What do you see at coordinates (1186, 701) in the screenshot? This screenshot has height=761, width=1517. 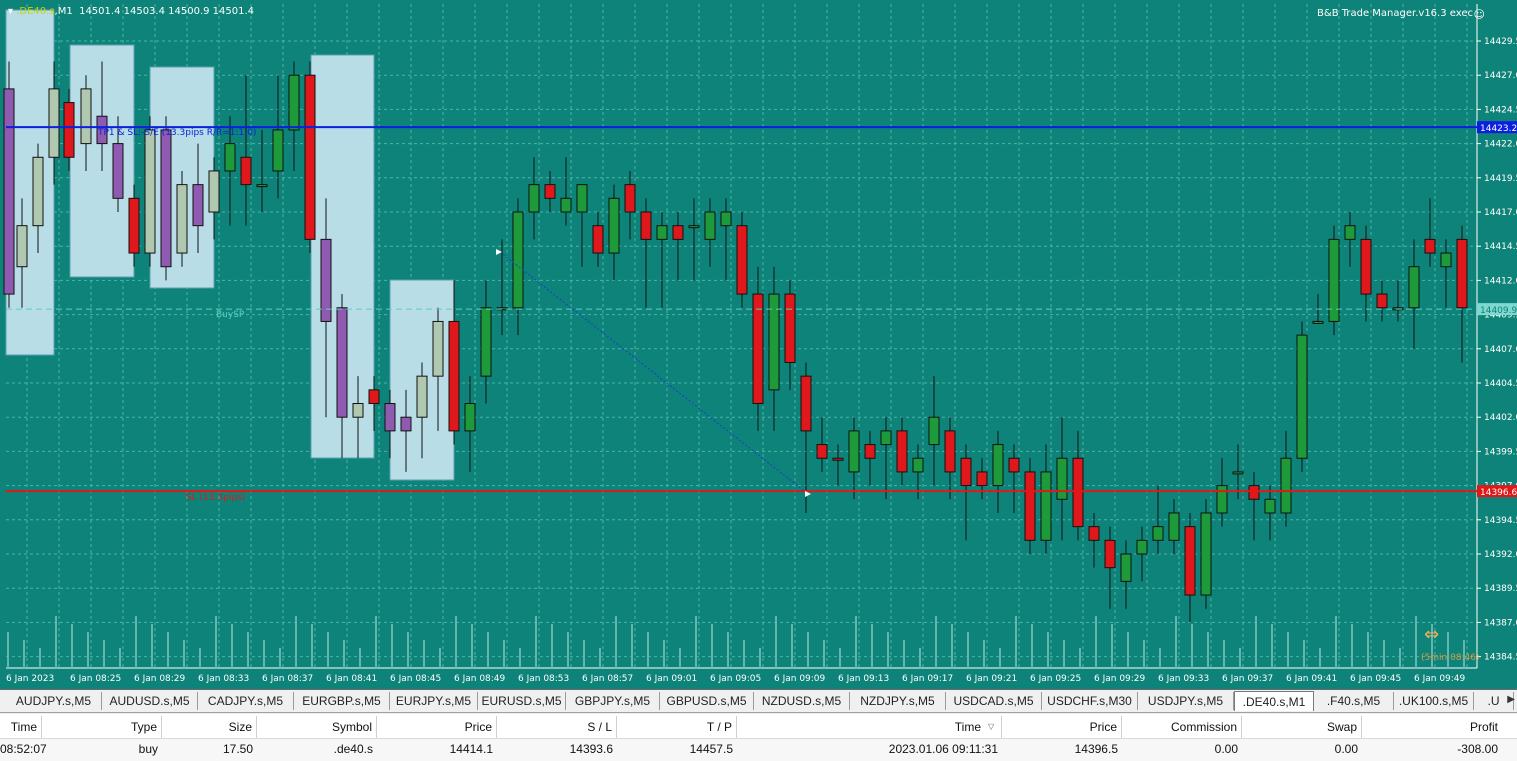 I see `tab-usdjpy-s-m5: USDJPY.s,M5` at bounding box center [1186, 701].